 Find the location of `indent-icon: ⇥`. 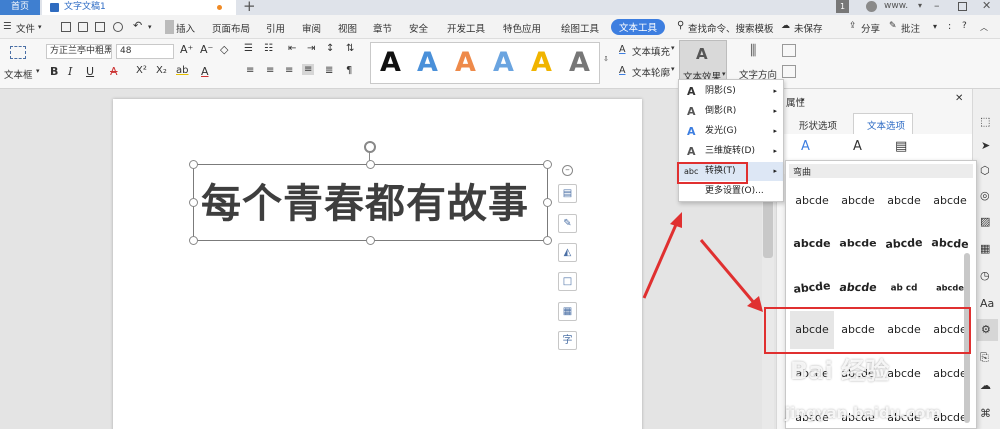

indent-icon: ⇥ is located at coordinates (311, 48).